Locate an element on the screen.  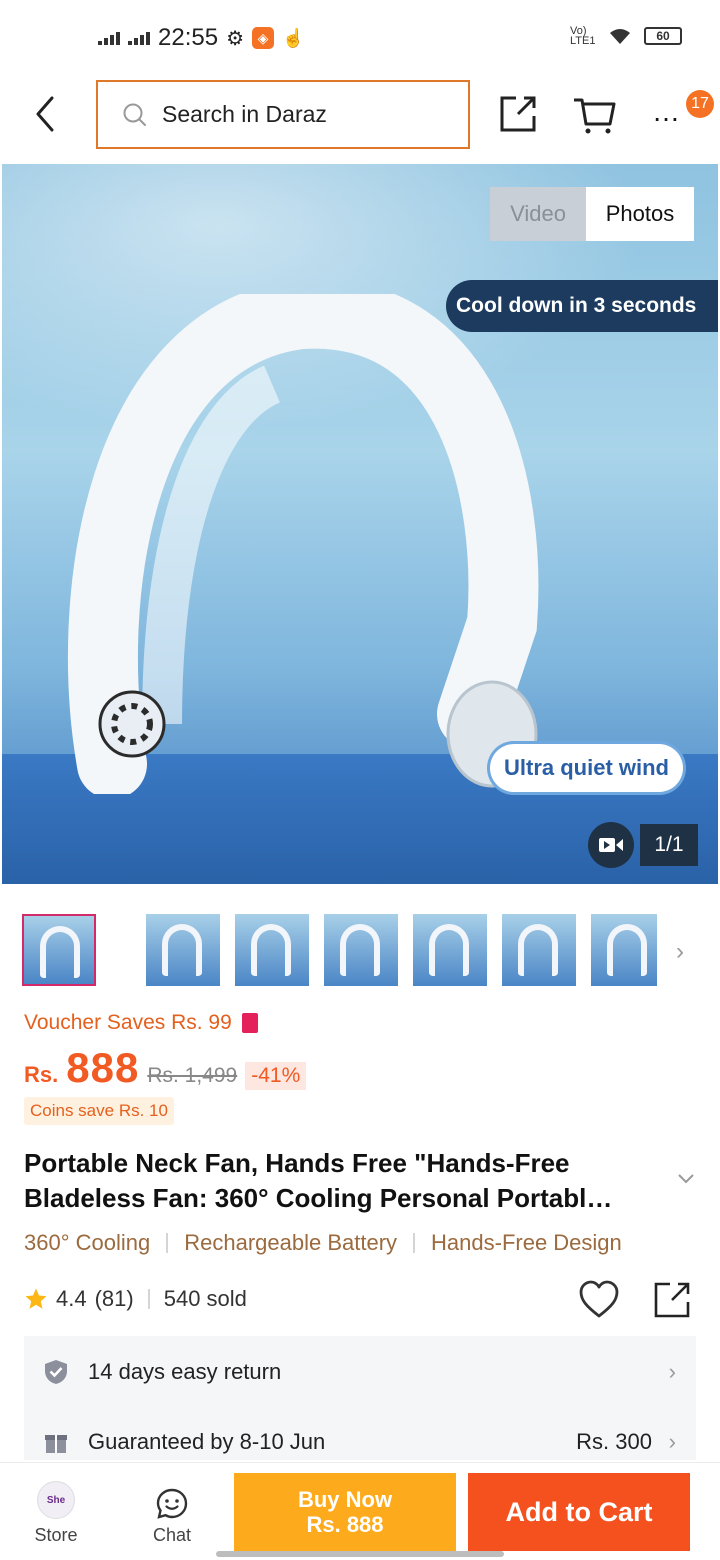
battery-level: 60 is located at coordinates (663, 36).